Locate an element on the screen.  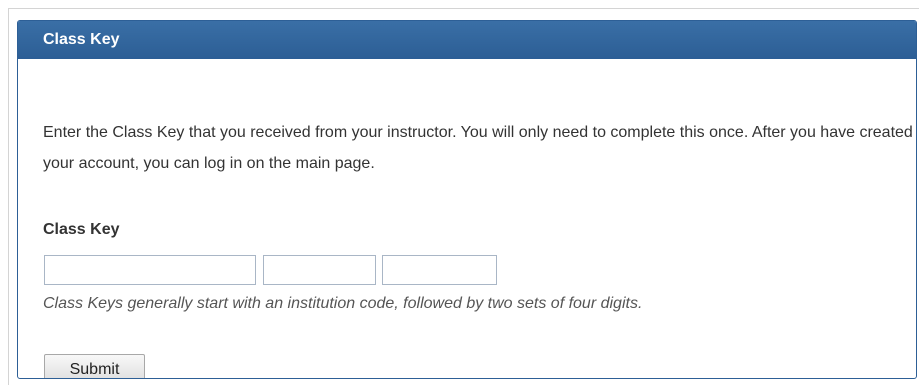
panel-title: Class Key is located at coordinates (467, 40).